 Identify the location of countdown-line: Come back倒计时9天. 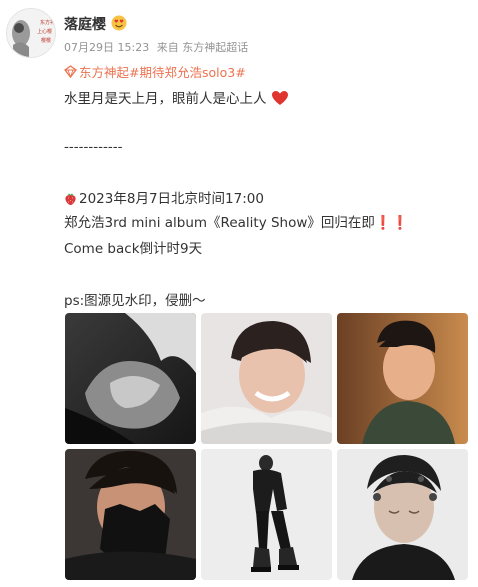
(133, 249).